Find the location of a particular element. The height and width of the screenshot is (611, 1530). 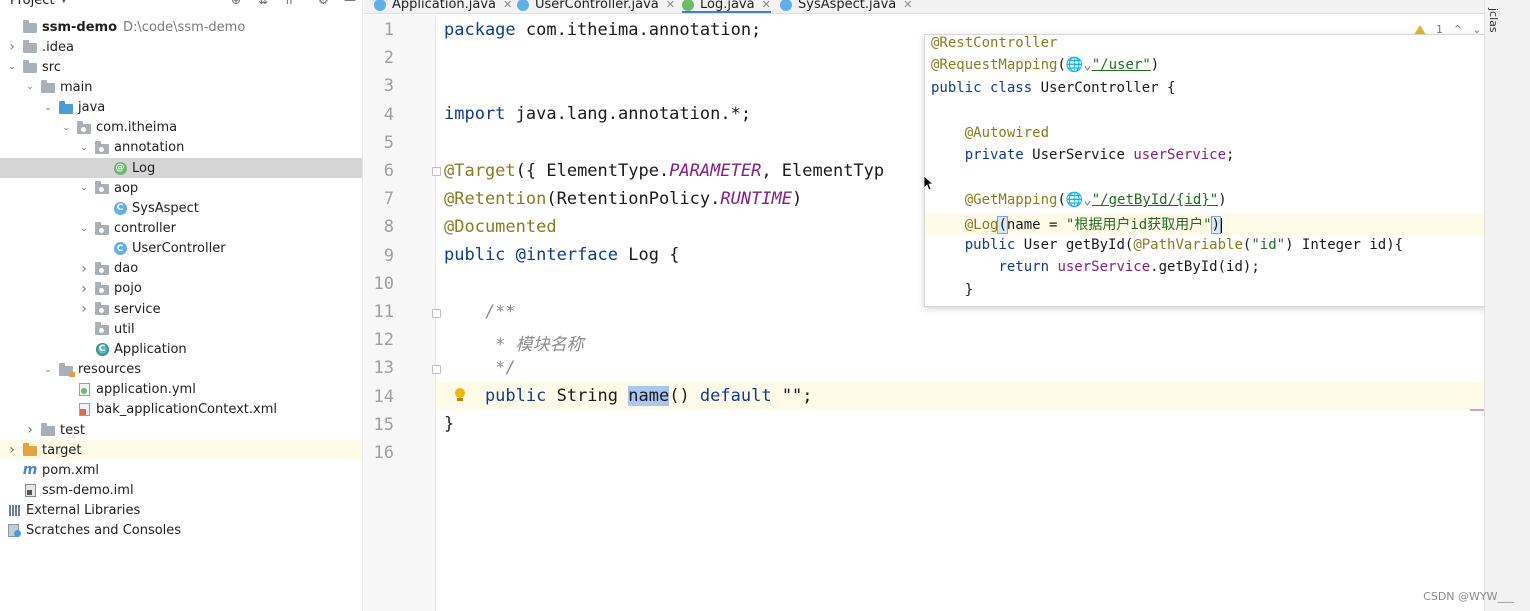

project-view-selector: Project is located at coordinates (32, 4).